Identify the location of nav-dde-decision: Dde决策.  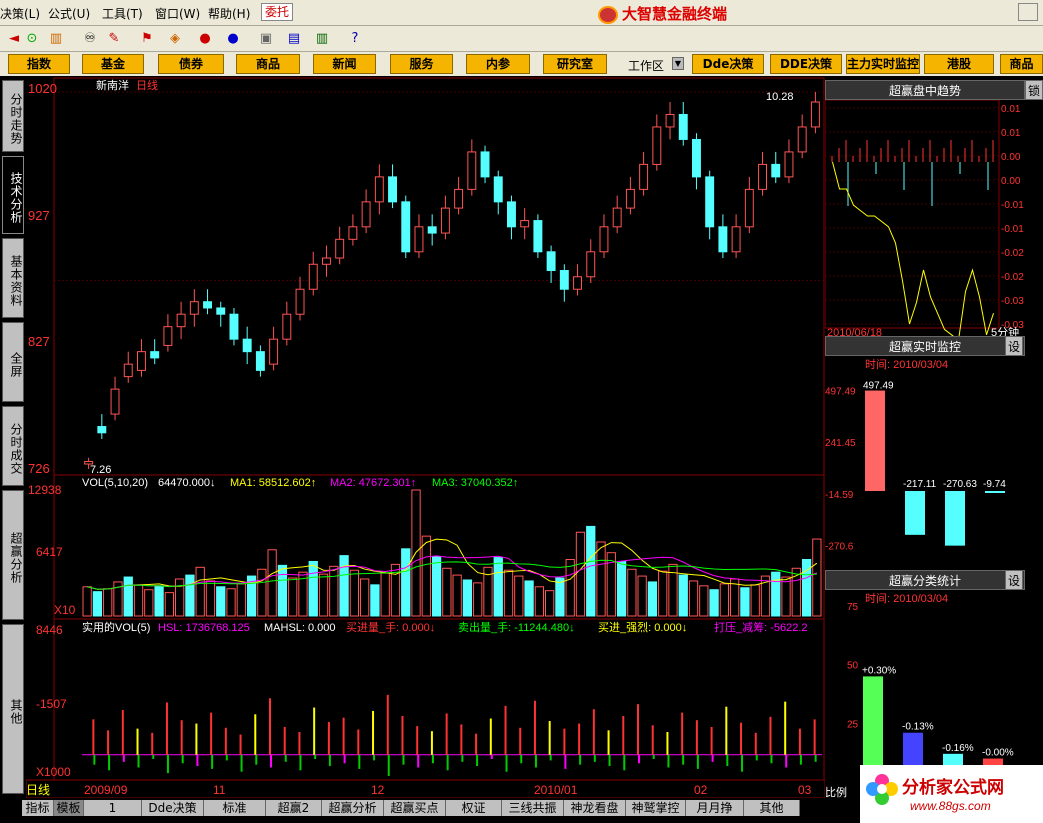
(728, 64).